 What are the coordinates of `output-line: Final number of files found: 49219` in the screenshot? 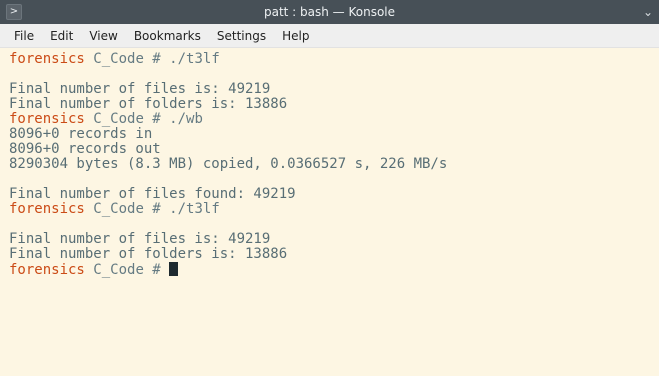 It's located at (152, 194).